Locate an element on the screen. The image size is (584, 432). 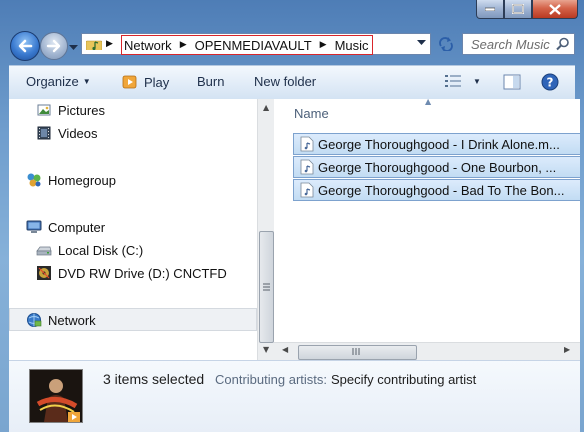
new-folder-label: New folder is located at coordinates (285, 81).